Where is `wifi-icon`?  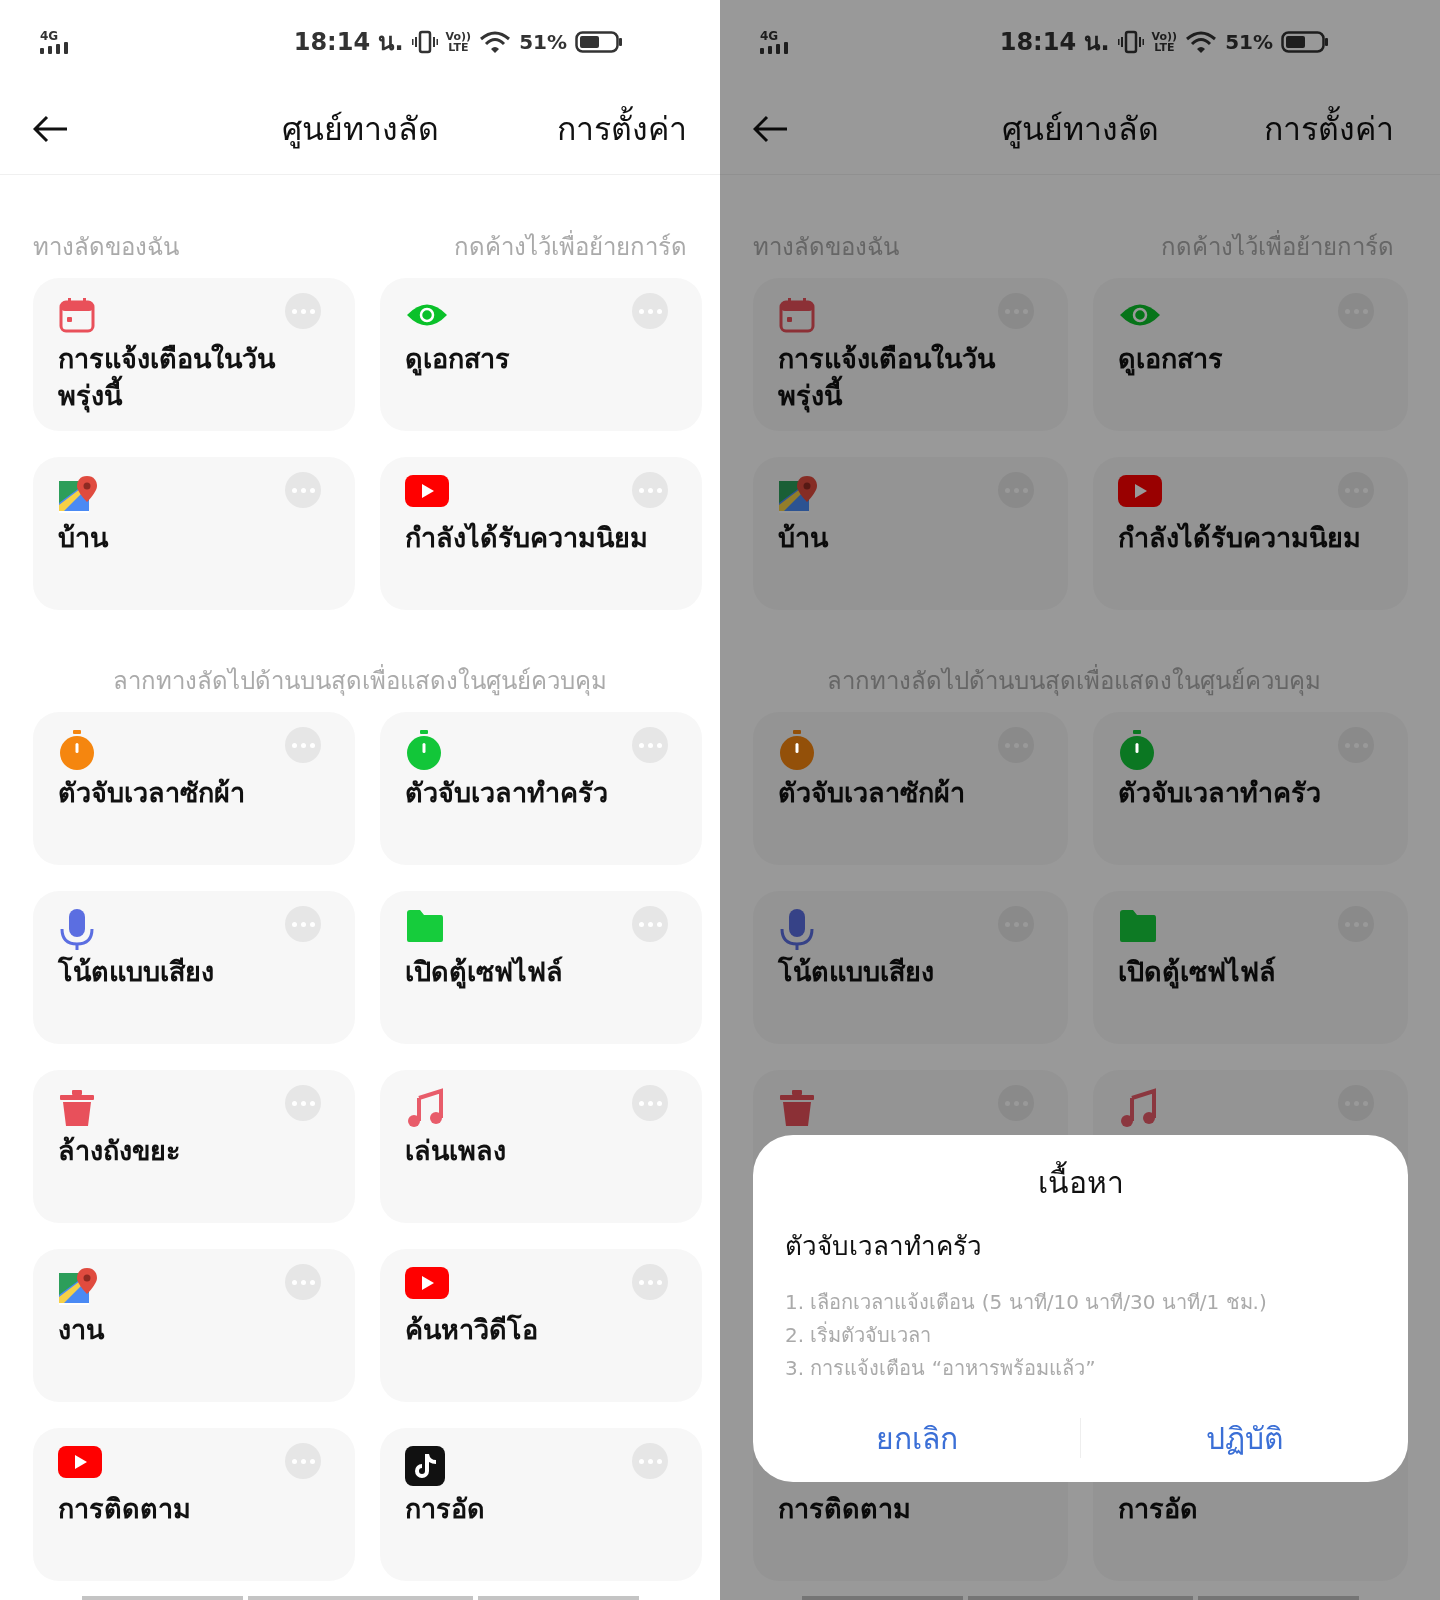 wifi-icon is located at coordinates (1201, 42).